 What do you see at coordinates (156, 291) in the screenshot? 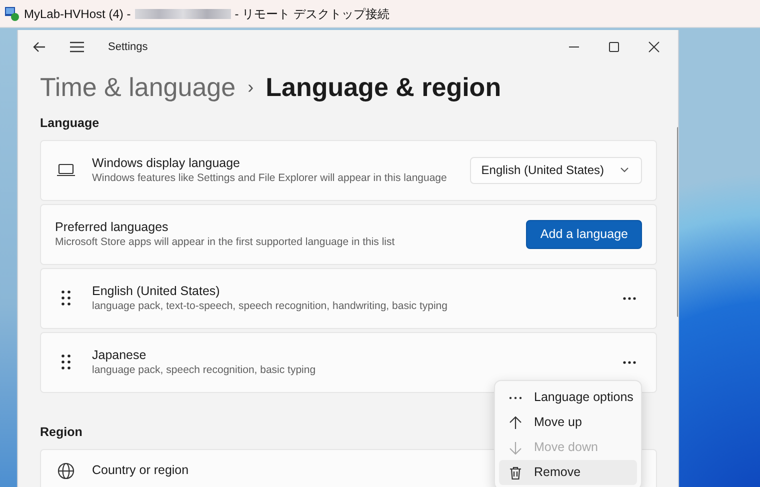
I see `setting-title: English (United States)` at bounding box center [156, 291].